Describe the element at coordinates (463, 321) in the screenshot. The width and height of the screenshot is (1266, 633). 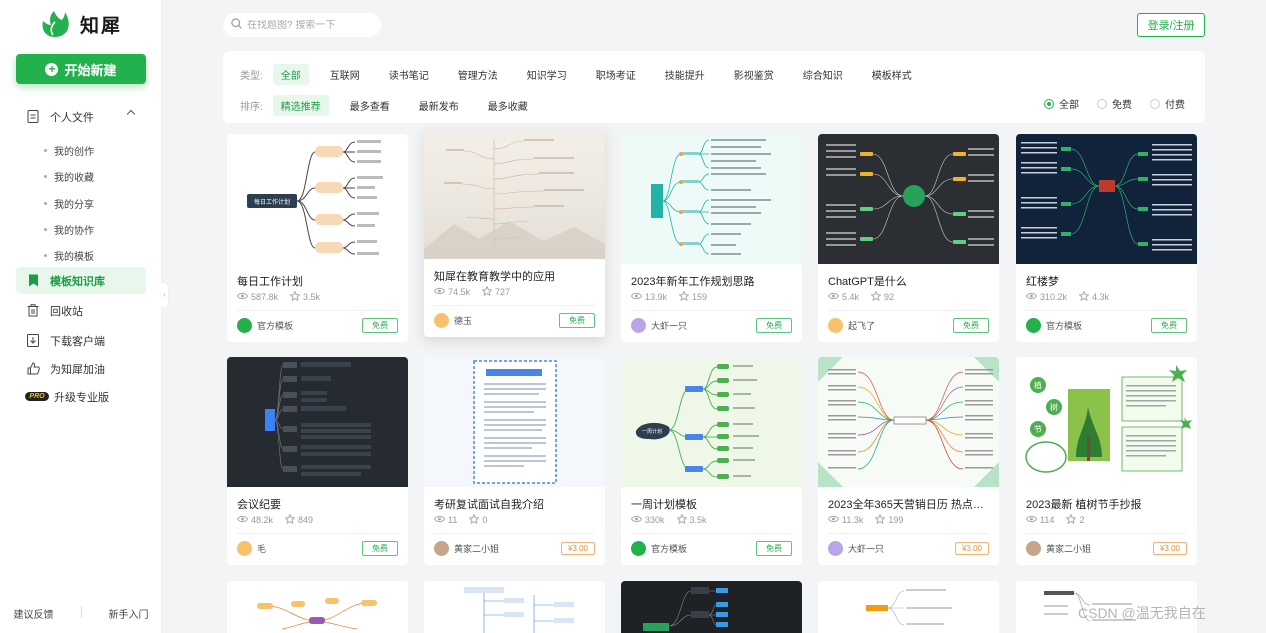
I see `author-name: 德玉` at that location.